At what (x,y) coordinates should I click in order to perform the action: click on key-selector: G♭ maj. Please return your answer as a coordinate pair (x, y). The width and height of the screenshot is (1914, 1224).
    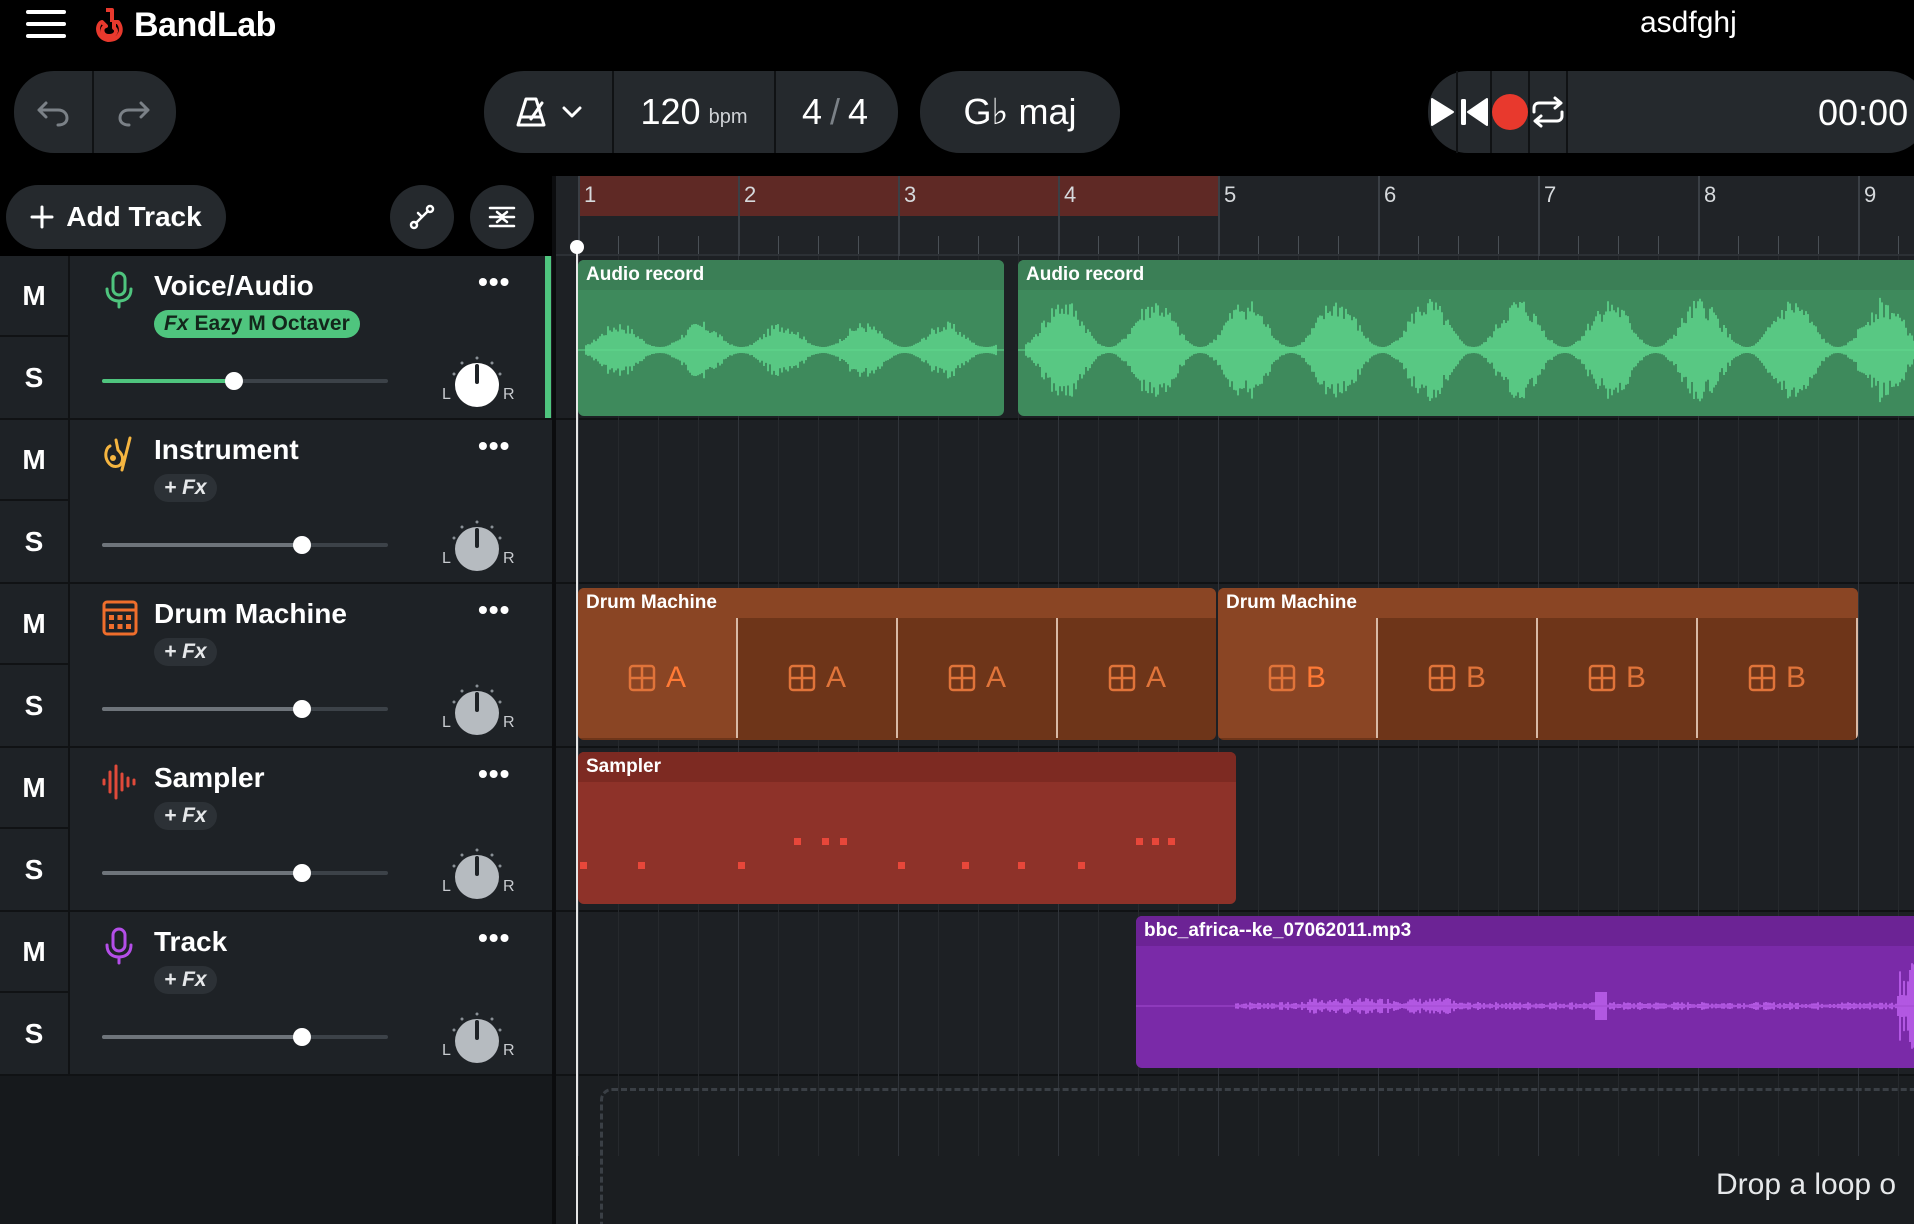
    Looking at the image, I should click on (1020, 112).